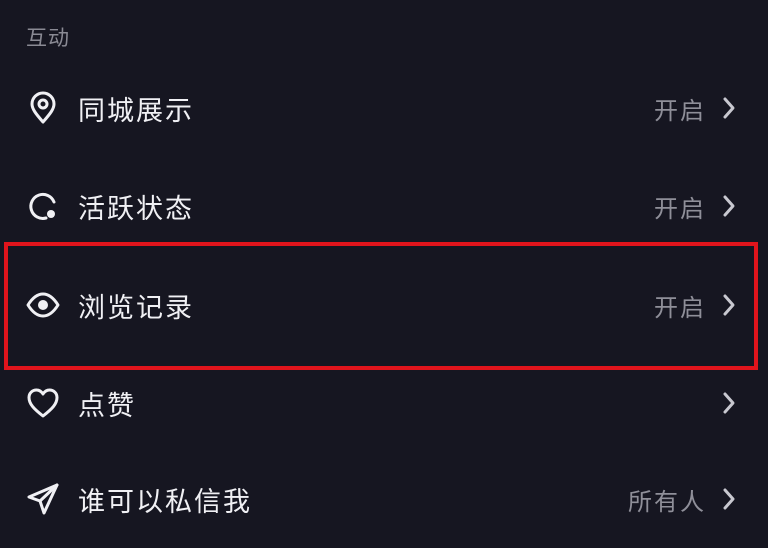 This screenshot has height=548, width=768. I want to click on setting-label: 活跃状态, so click(136, 209).